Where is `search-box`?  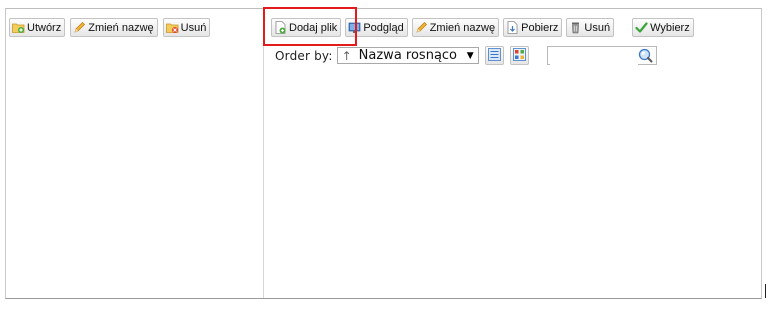 search-box is located at coordinates (601, 55).